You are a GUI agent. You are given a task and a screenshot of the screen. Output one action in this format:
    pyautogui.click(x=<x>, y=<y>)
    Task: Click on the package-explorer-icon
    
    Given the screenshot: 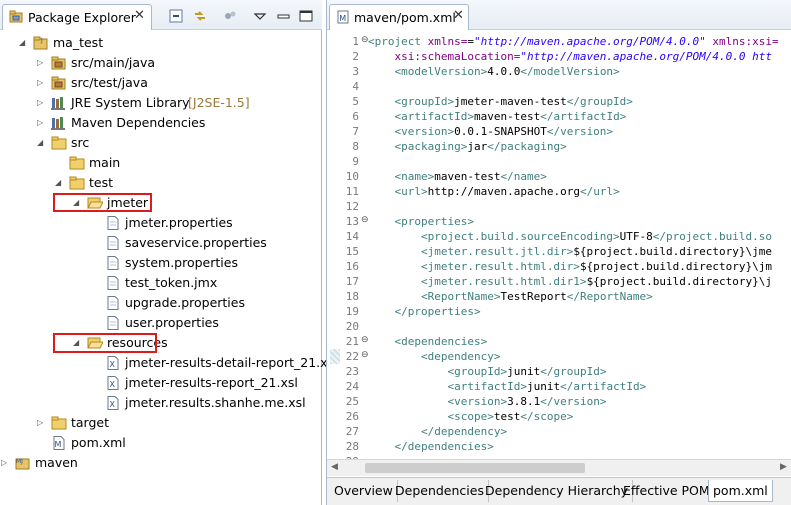 What is the action you would take?
    pyautogui.click(x=16, y=16)
    